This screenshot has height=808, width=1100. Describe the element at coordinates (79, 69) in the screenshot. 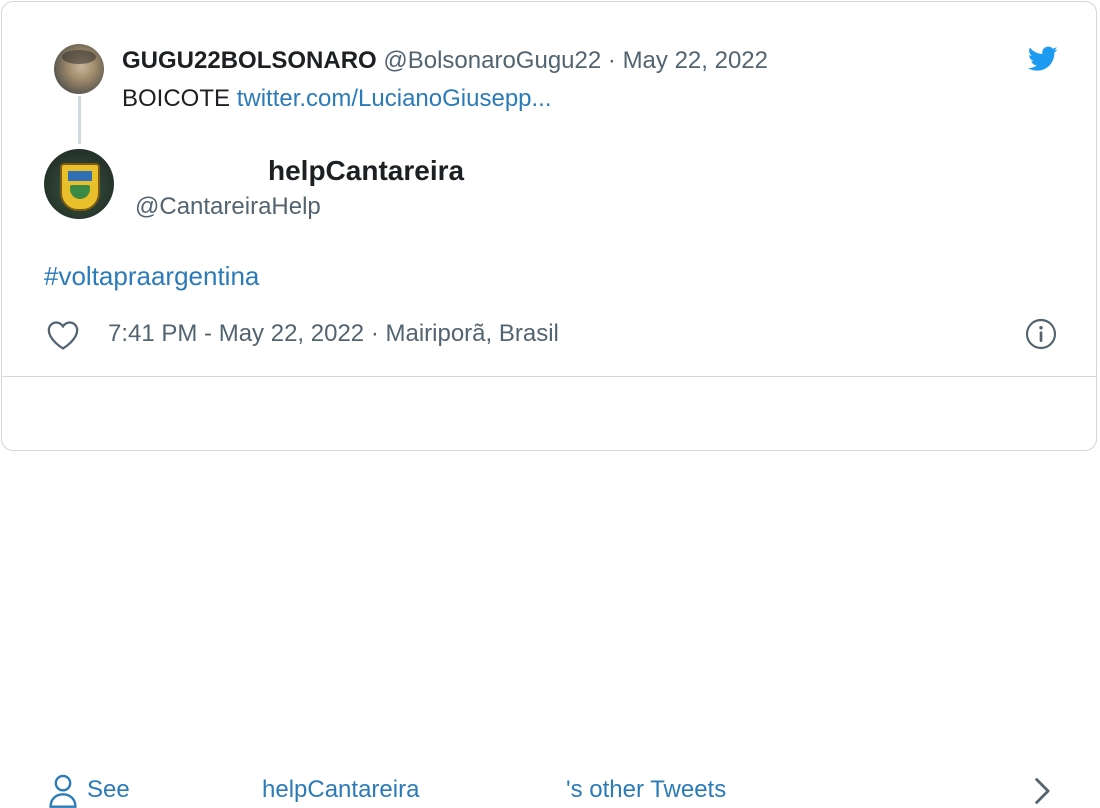

I see `quoted-user-avatar` at that location.